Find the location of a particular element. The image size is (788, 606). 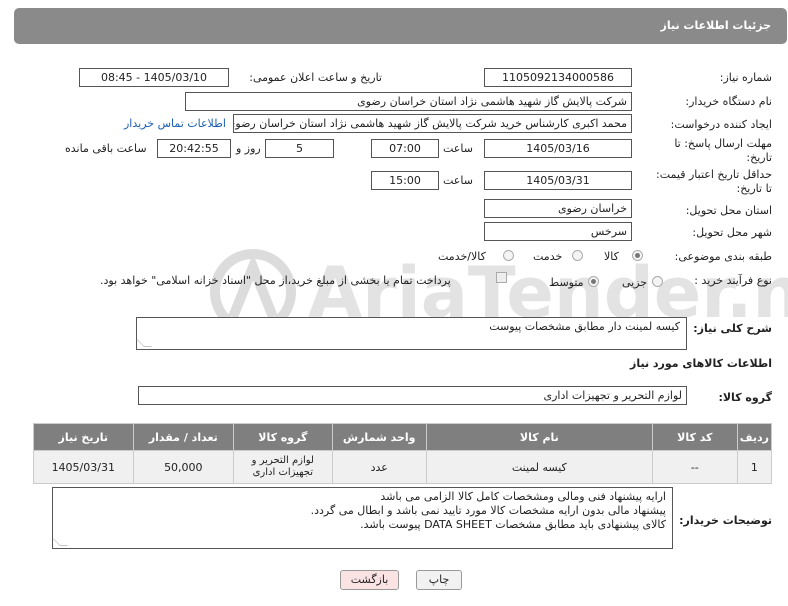

process-radio-minor is located at coordinates (657, 281).